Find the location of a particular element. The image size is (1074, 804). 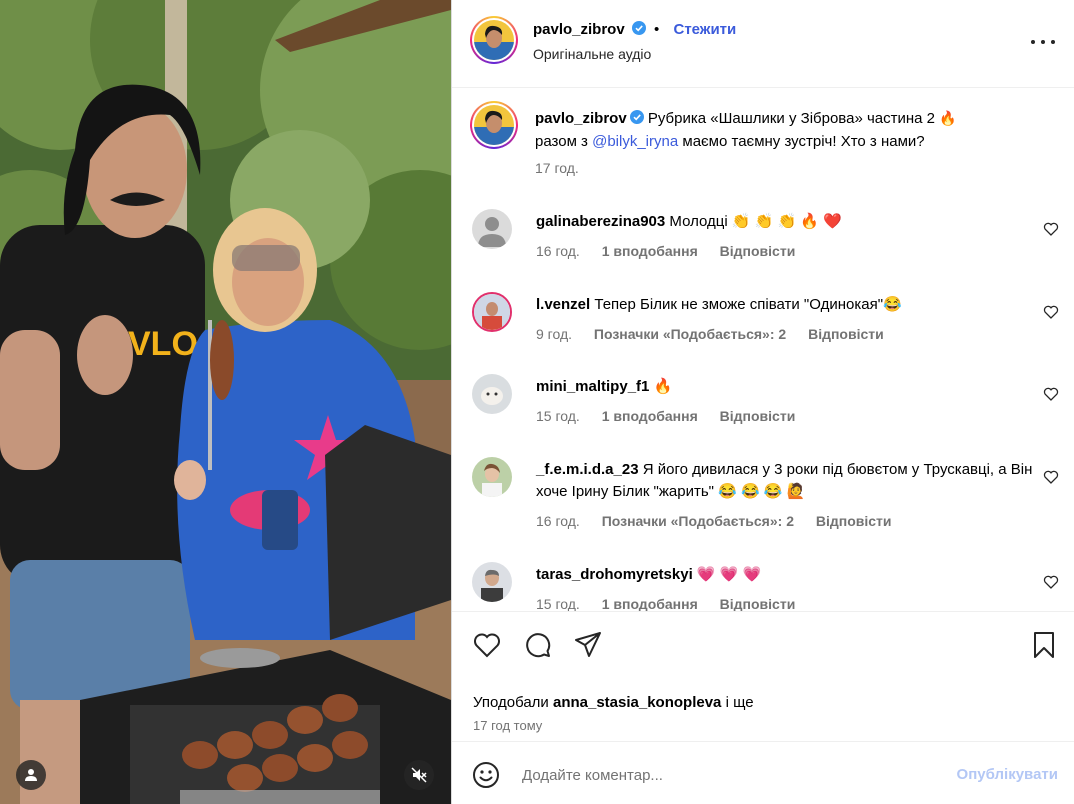

comment-time: 9 год. is located at coordinates (554, 334).